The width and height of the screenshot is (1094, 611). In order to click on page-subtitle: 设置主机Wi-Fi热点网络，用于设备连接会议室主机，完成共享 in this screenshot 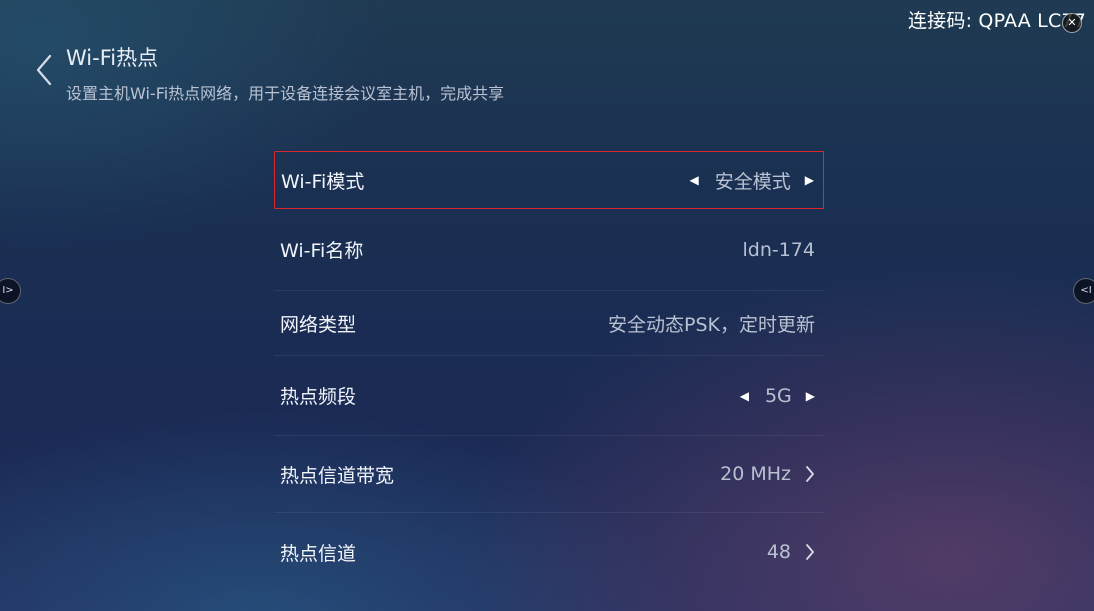, I will do `click(285, 93)`.